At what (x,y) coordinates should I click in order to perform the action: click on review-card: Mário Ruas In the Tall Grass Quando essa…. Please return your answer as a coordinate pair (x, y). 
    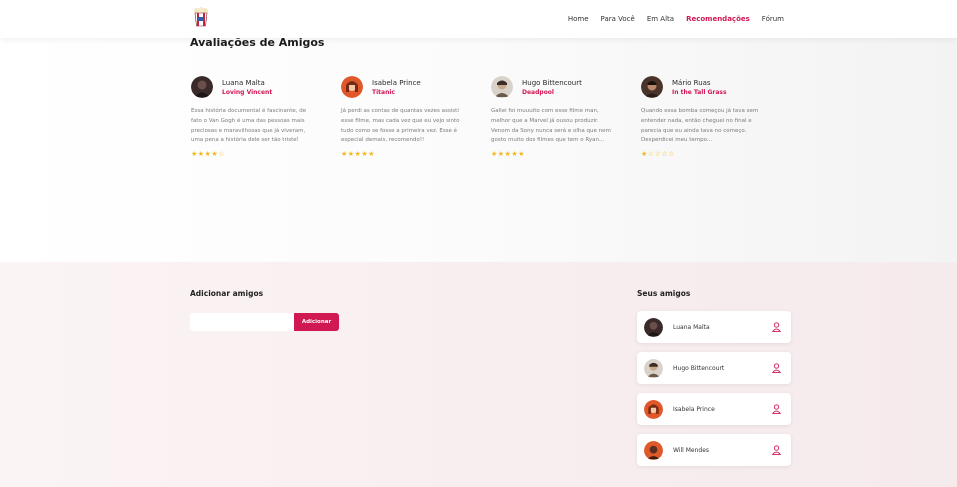
    Looking at the image, I should click on (701, 117).